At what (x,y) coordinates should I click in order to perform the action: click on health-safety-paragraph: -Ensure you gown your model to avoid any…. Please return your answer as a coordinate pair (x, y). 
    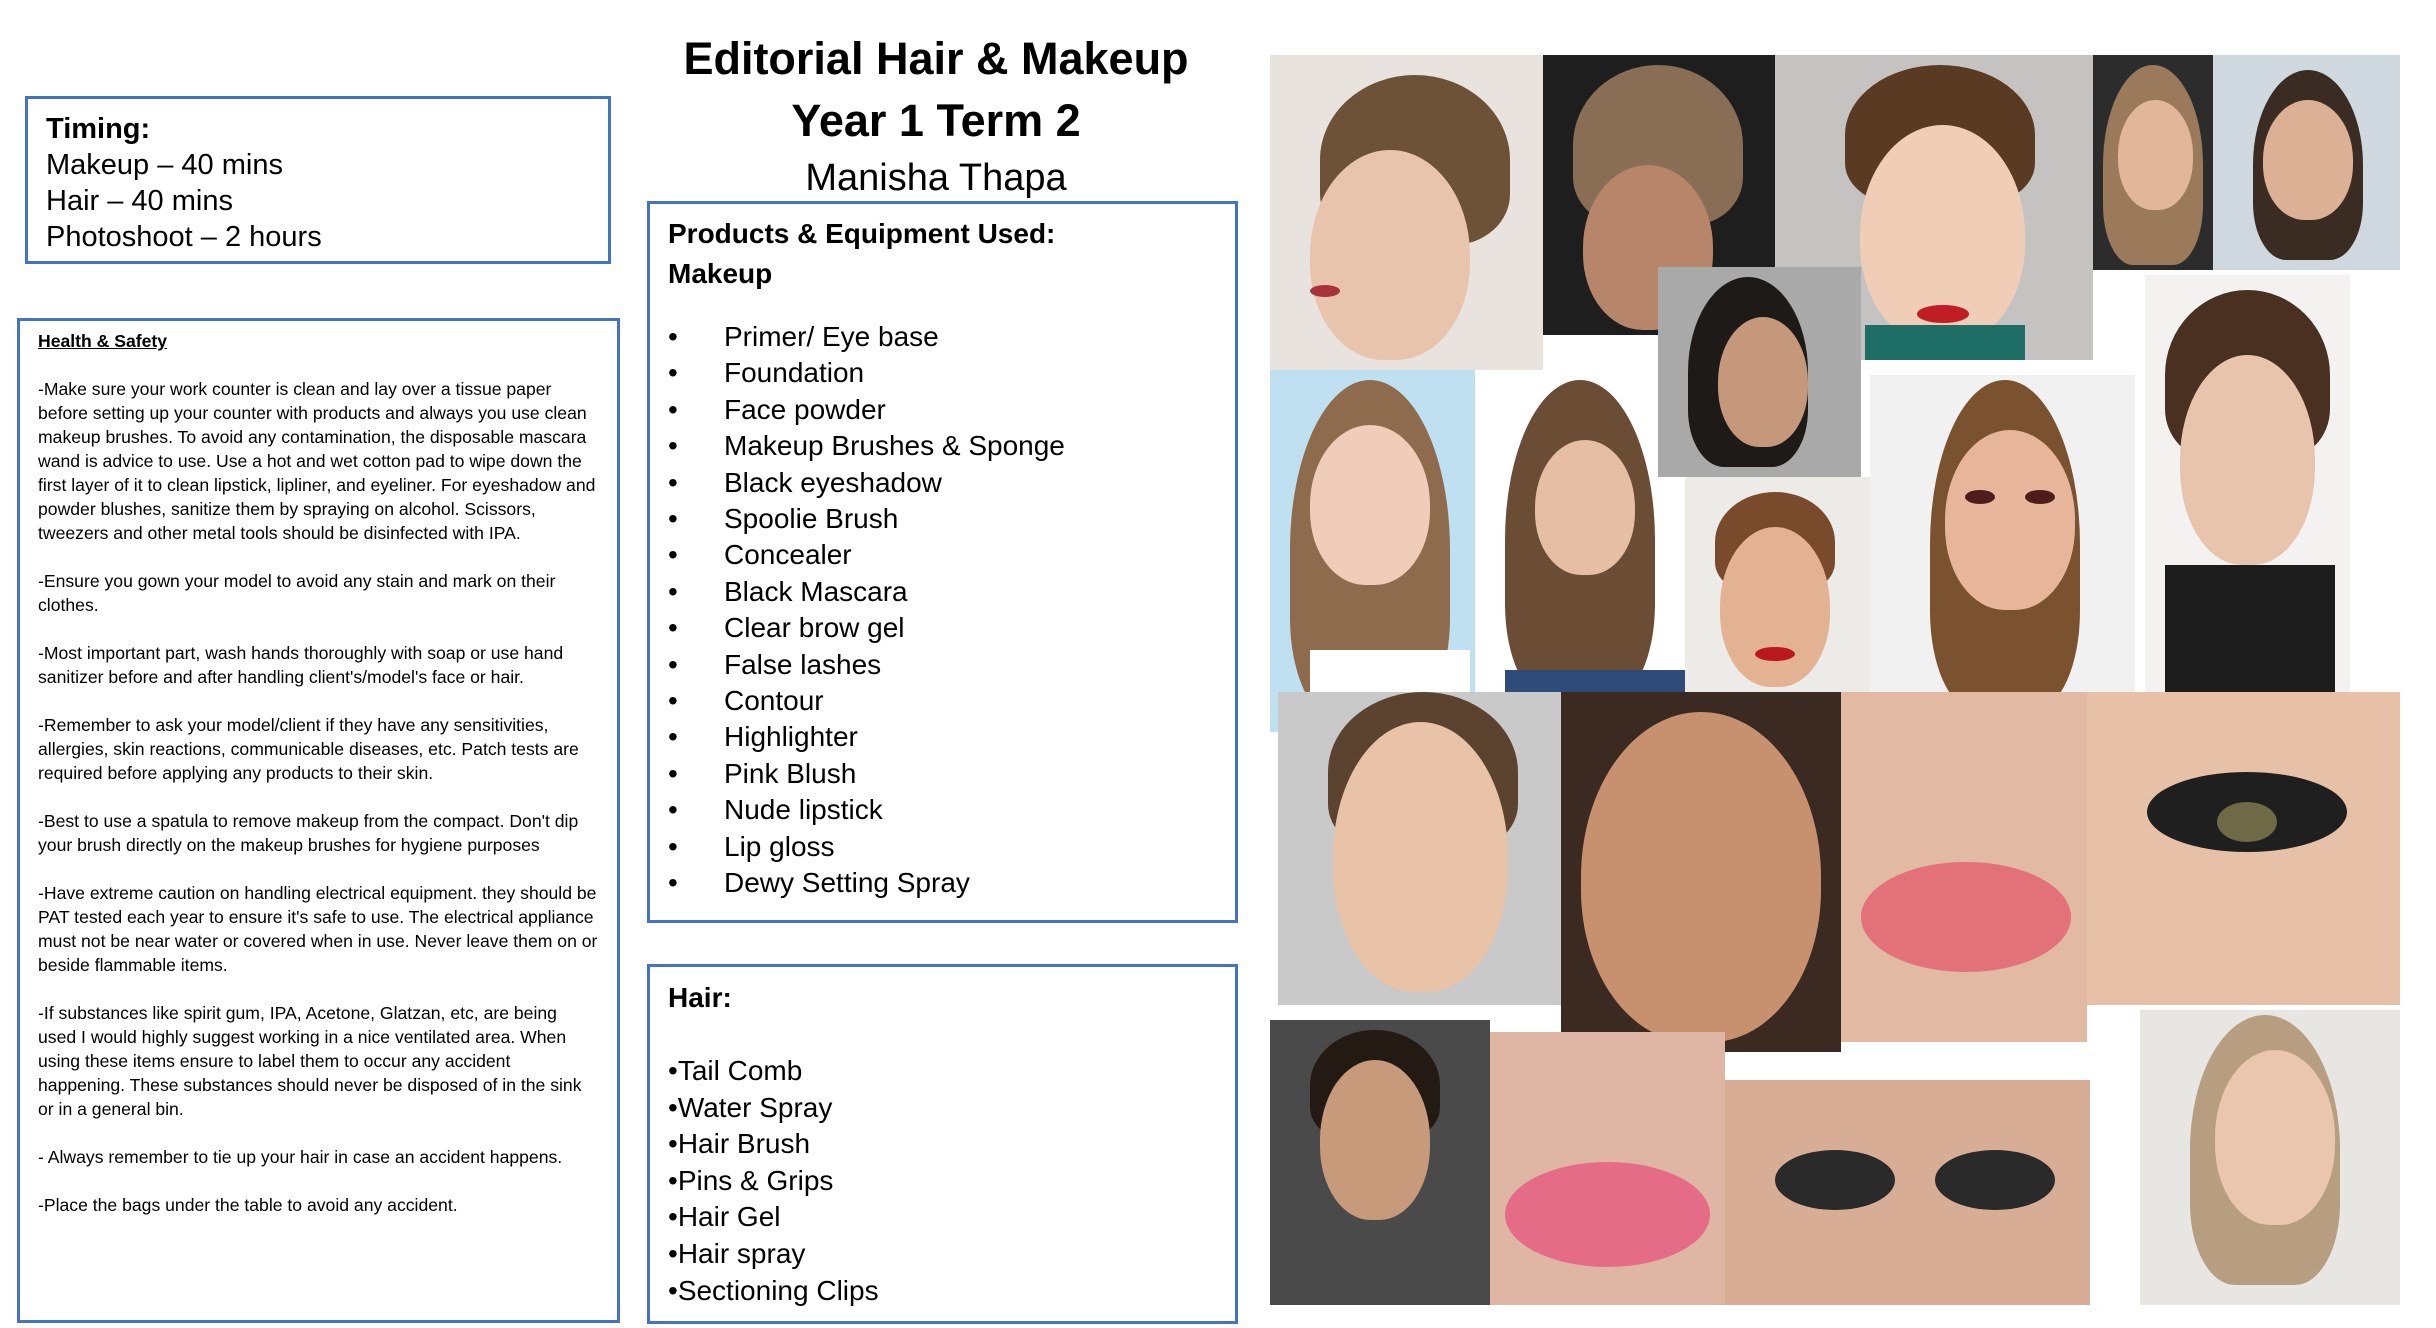
    Looking at the image, I should click on (297, 593).